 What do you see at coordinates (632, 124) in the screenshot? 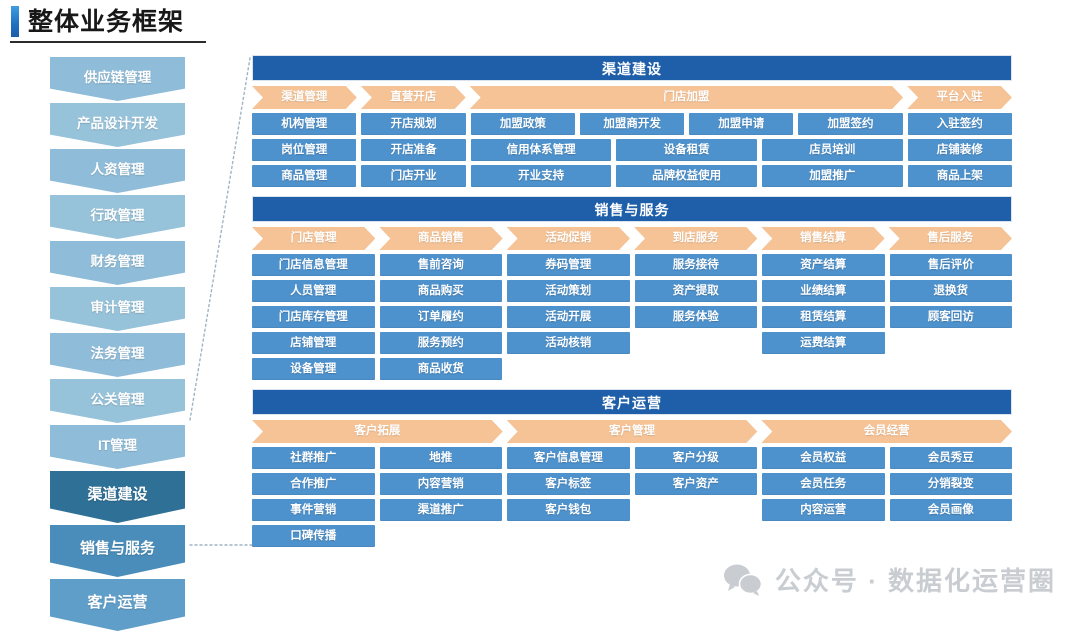
I see `grid-cell: 加盟商开发` at bounding box center [632, 124].